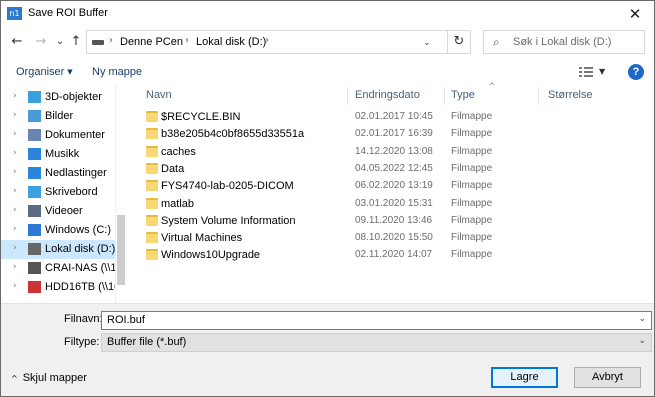 The width and height of the screenshot is (655, 397). What do you see at coordinates (54, 378) in the screenshot?
I see `hide-folders-label: Skjul mapper` at bounding box center [54, 378].